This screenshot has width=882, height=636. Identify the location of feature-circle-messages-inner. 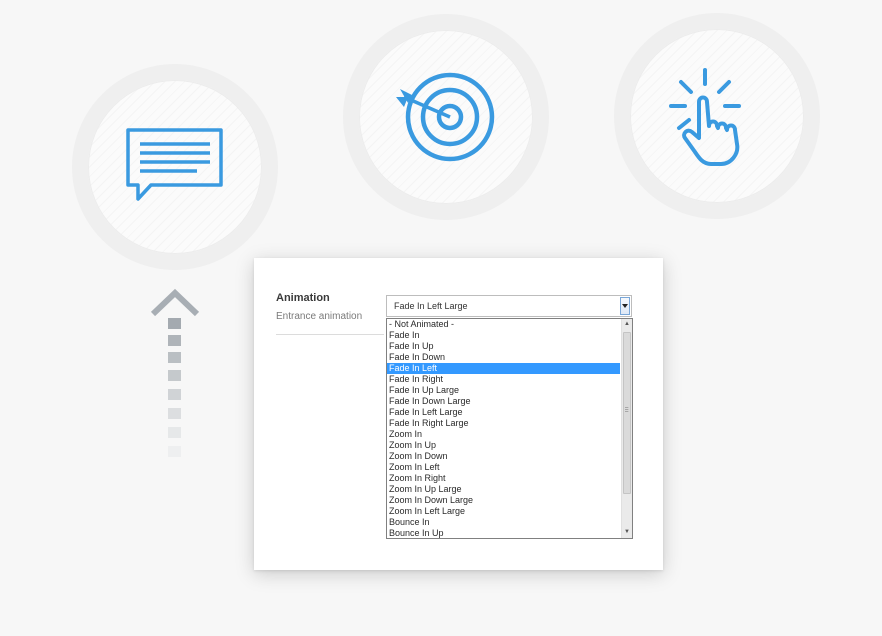
(175, 167).